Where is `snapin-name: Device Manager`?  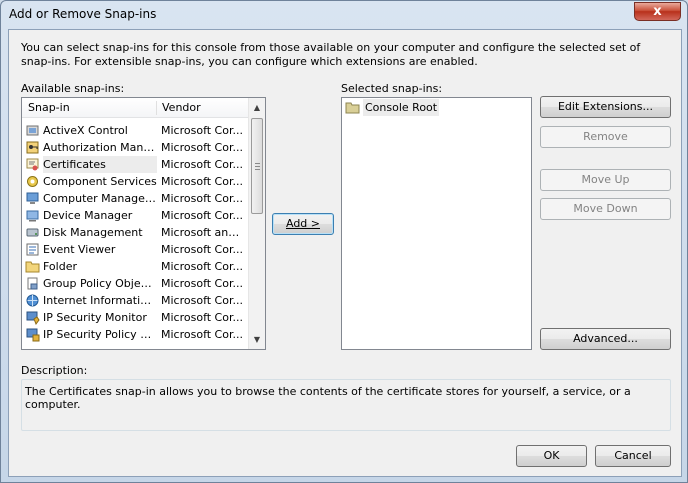
snapin-name: Device Manager is located at coordinates (88, 215).